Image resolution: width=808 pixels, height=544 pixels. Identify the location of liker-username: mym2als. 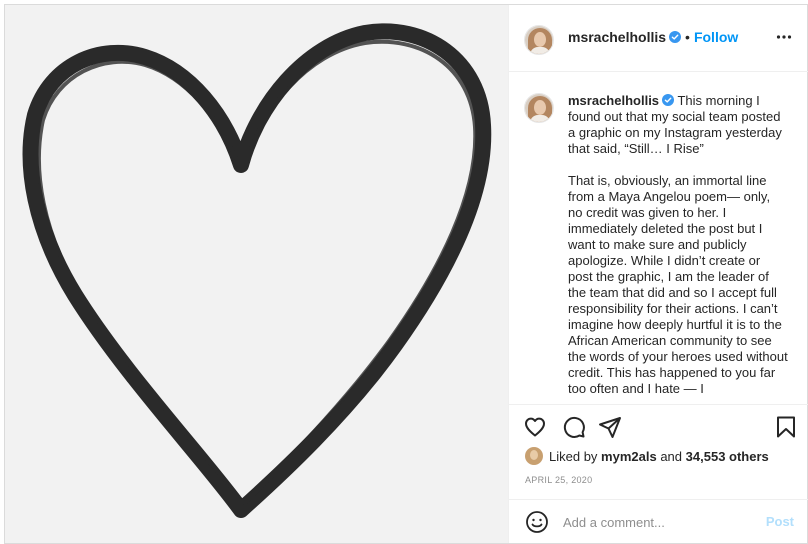
(629, 456).